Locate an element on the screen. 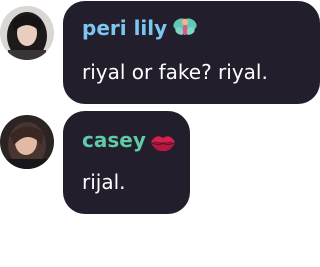 Image resolution: width=320 pixels, height=267 pixels. kiss-mark-emoji is located at coordinates (163, 144).